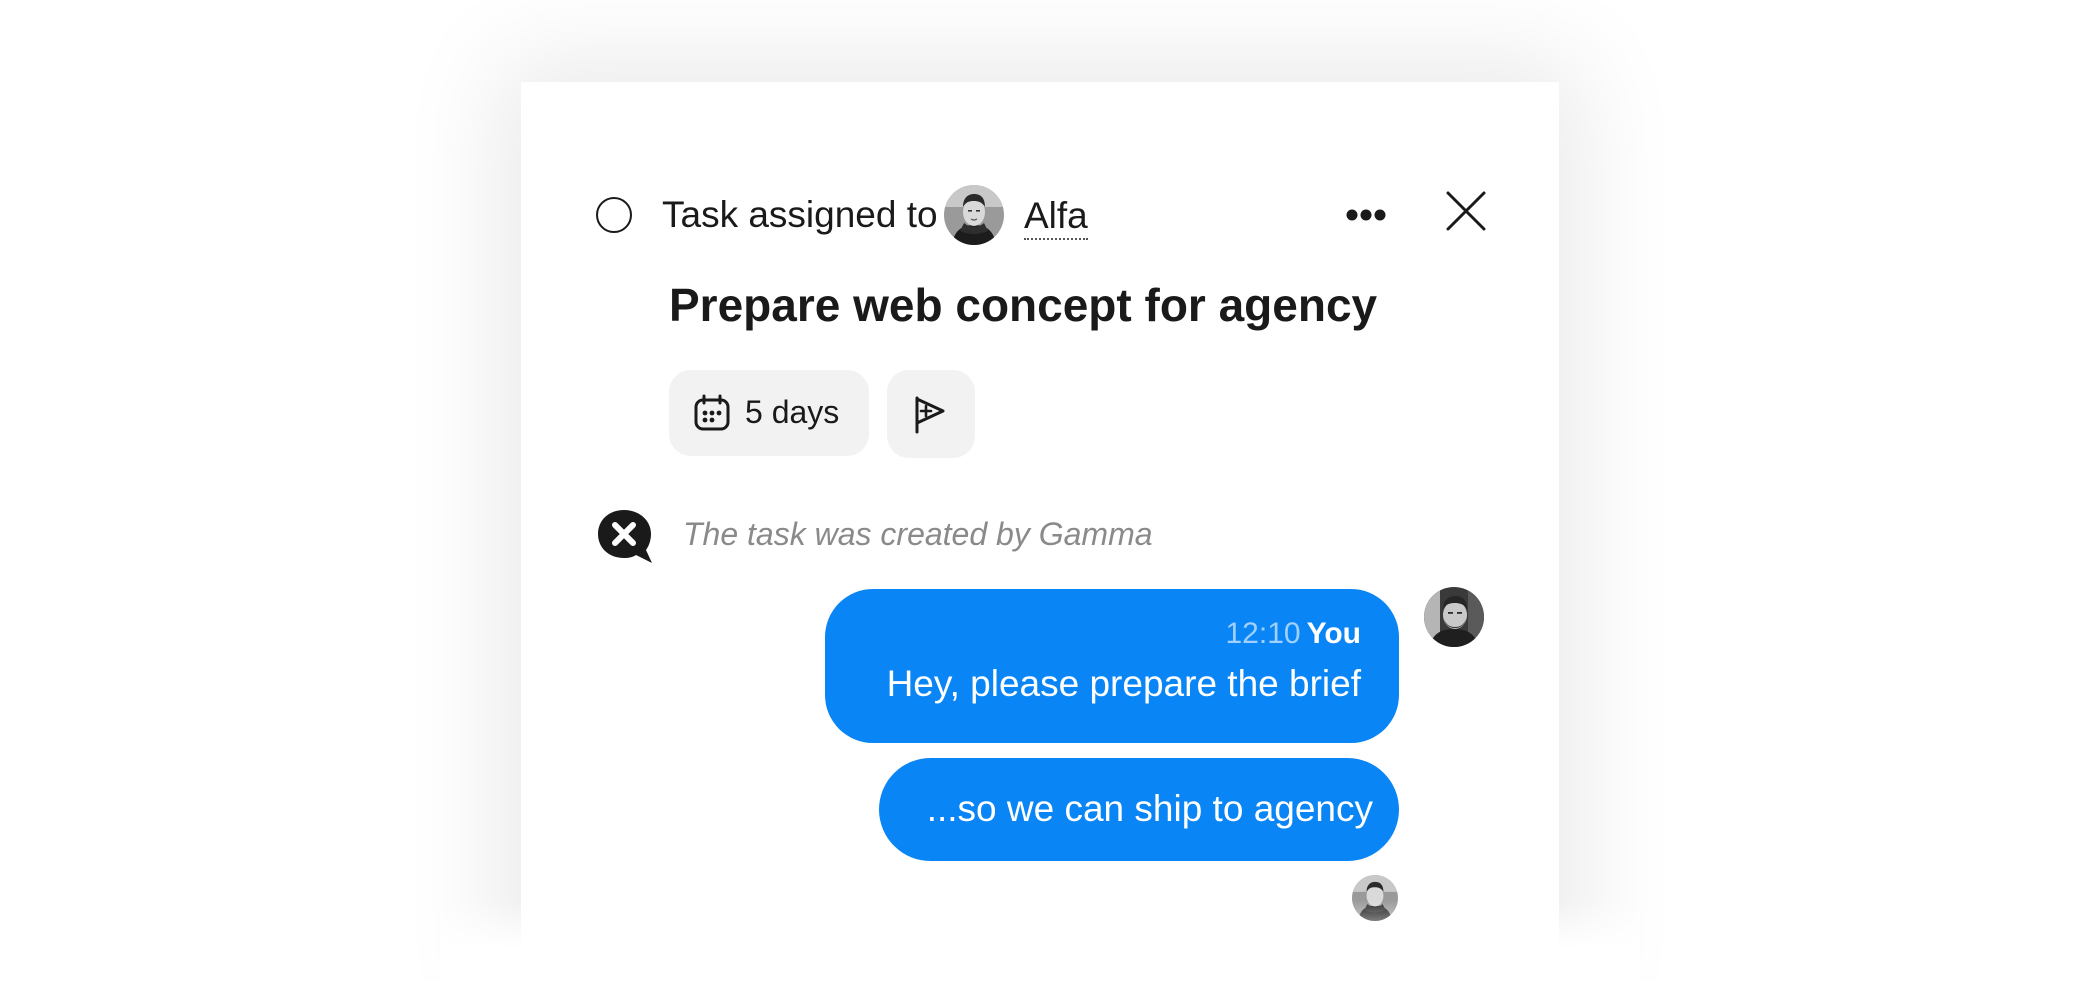 This screenshot has width=2080, height=981. I want to click on message-bubble: 12:10 You Hey, please prepare the brief, so click(1112, 666).